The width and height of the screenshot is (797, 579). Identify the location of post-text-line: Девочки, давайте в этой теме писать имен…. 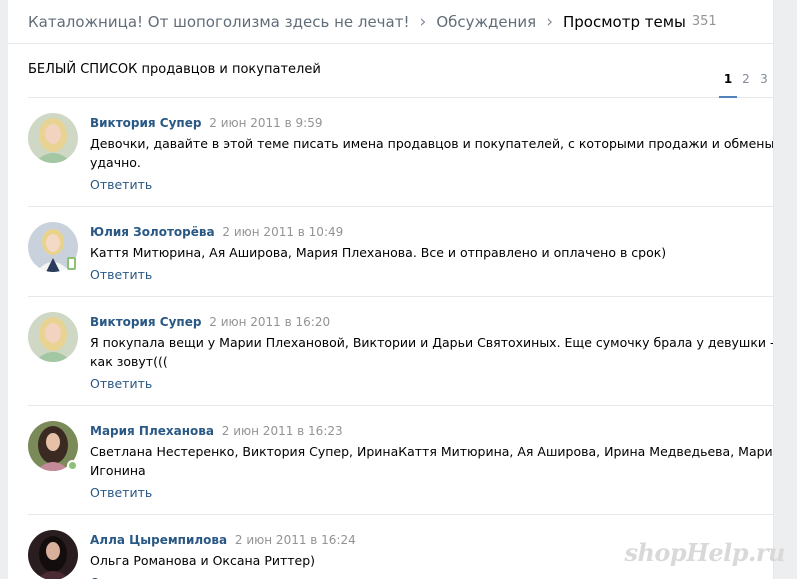
(431, 143).